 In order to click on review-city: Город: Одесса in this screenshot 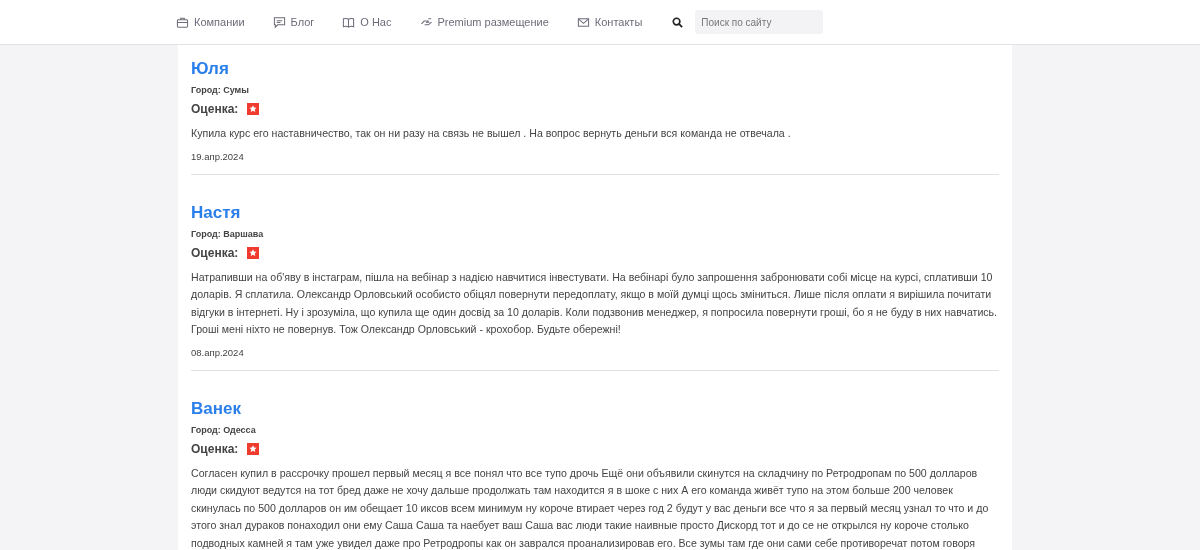, I will do `click(224, 429)`.